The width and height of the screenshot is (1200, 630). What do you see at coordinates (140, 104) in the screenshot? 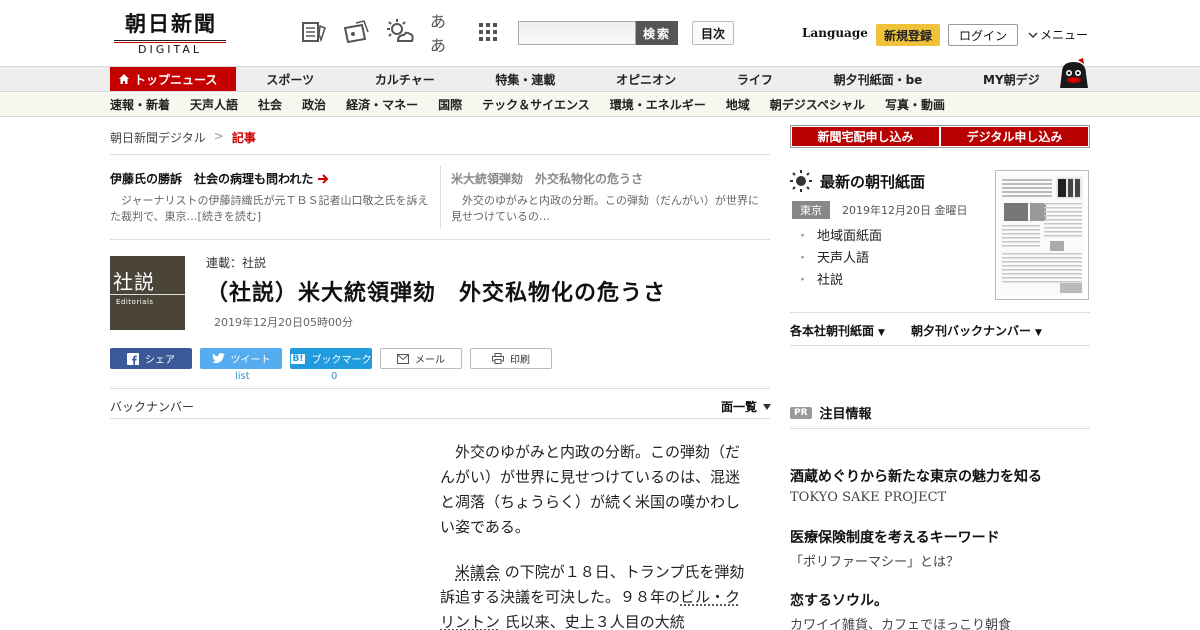
I see `nav-breaking: 速報・新着` at bounding box center [140, 104].